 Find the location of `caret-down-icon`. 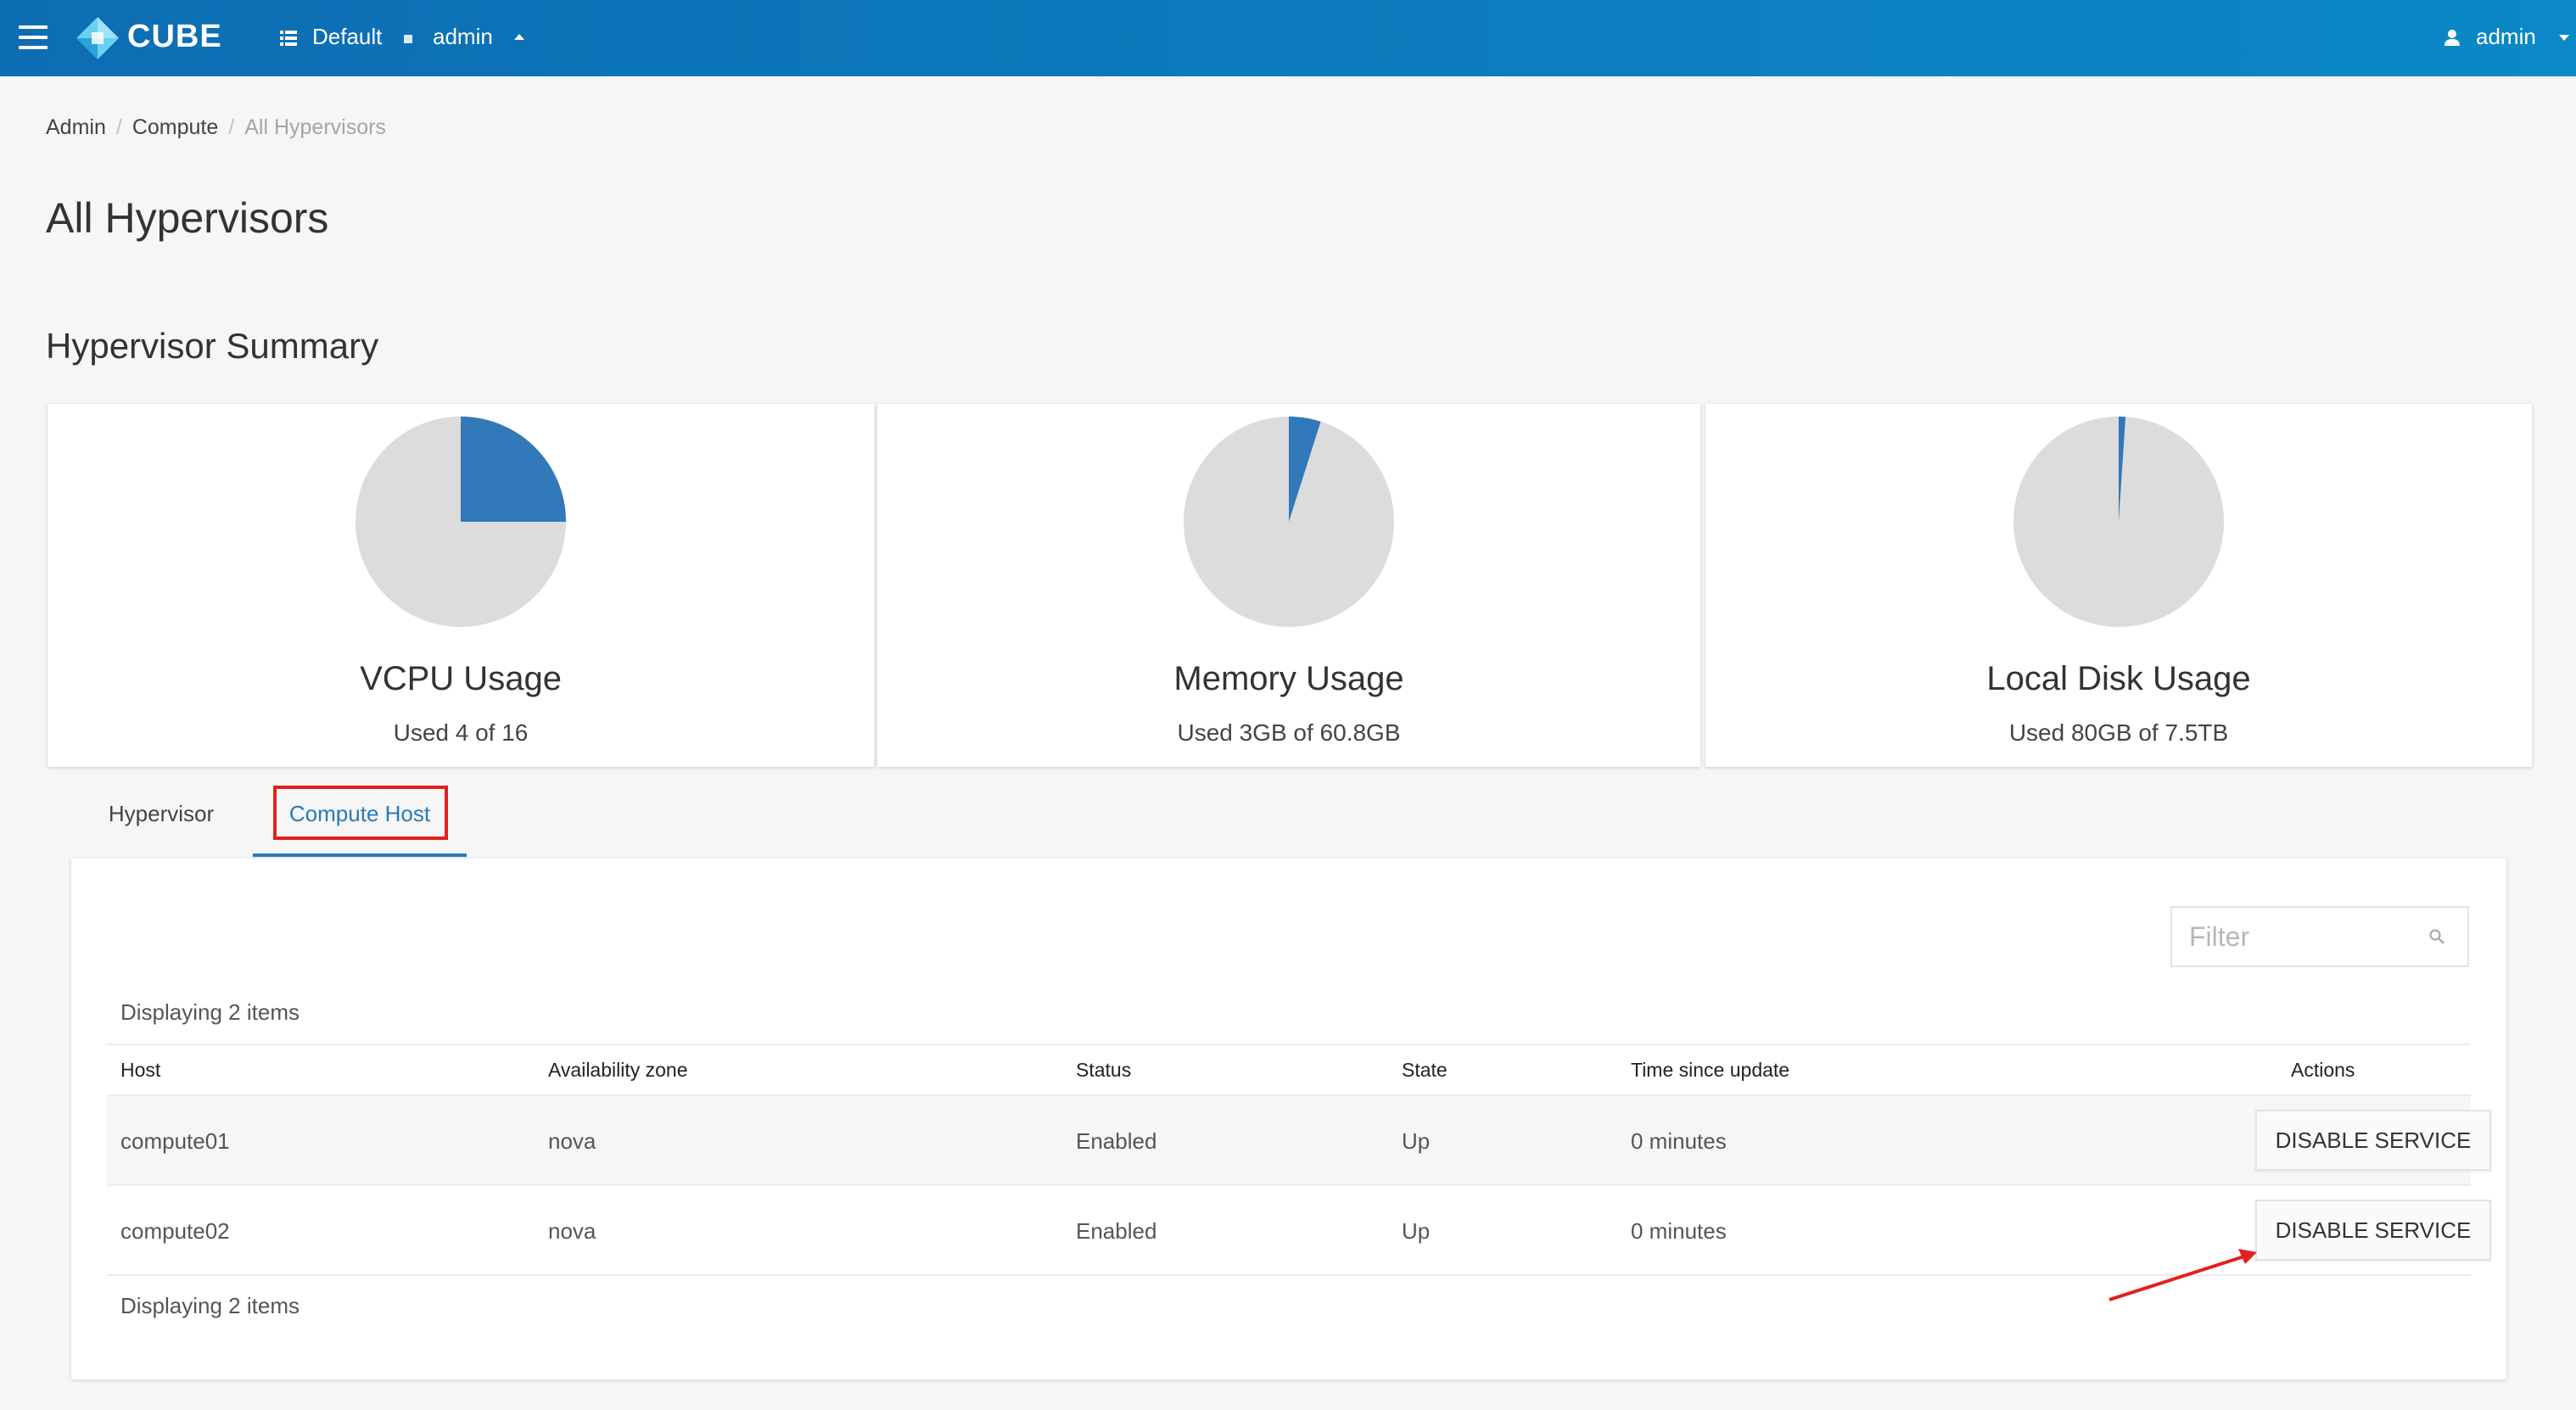

caret-down-icon is located at coordinates (2564, 38).